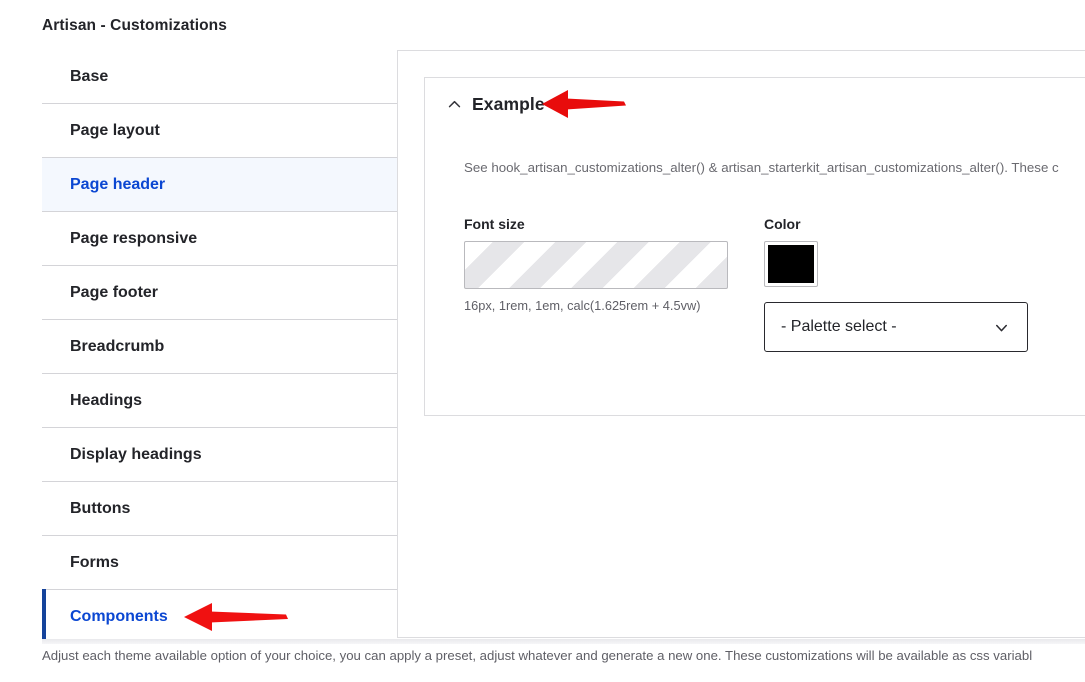 The height and width of the screenshot is (682, 1085). What do you see at coordinates (782, 224) in the screenshot?
I see `color-label: Color` at bounding box center [782, 224].